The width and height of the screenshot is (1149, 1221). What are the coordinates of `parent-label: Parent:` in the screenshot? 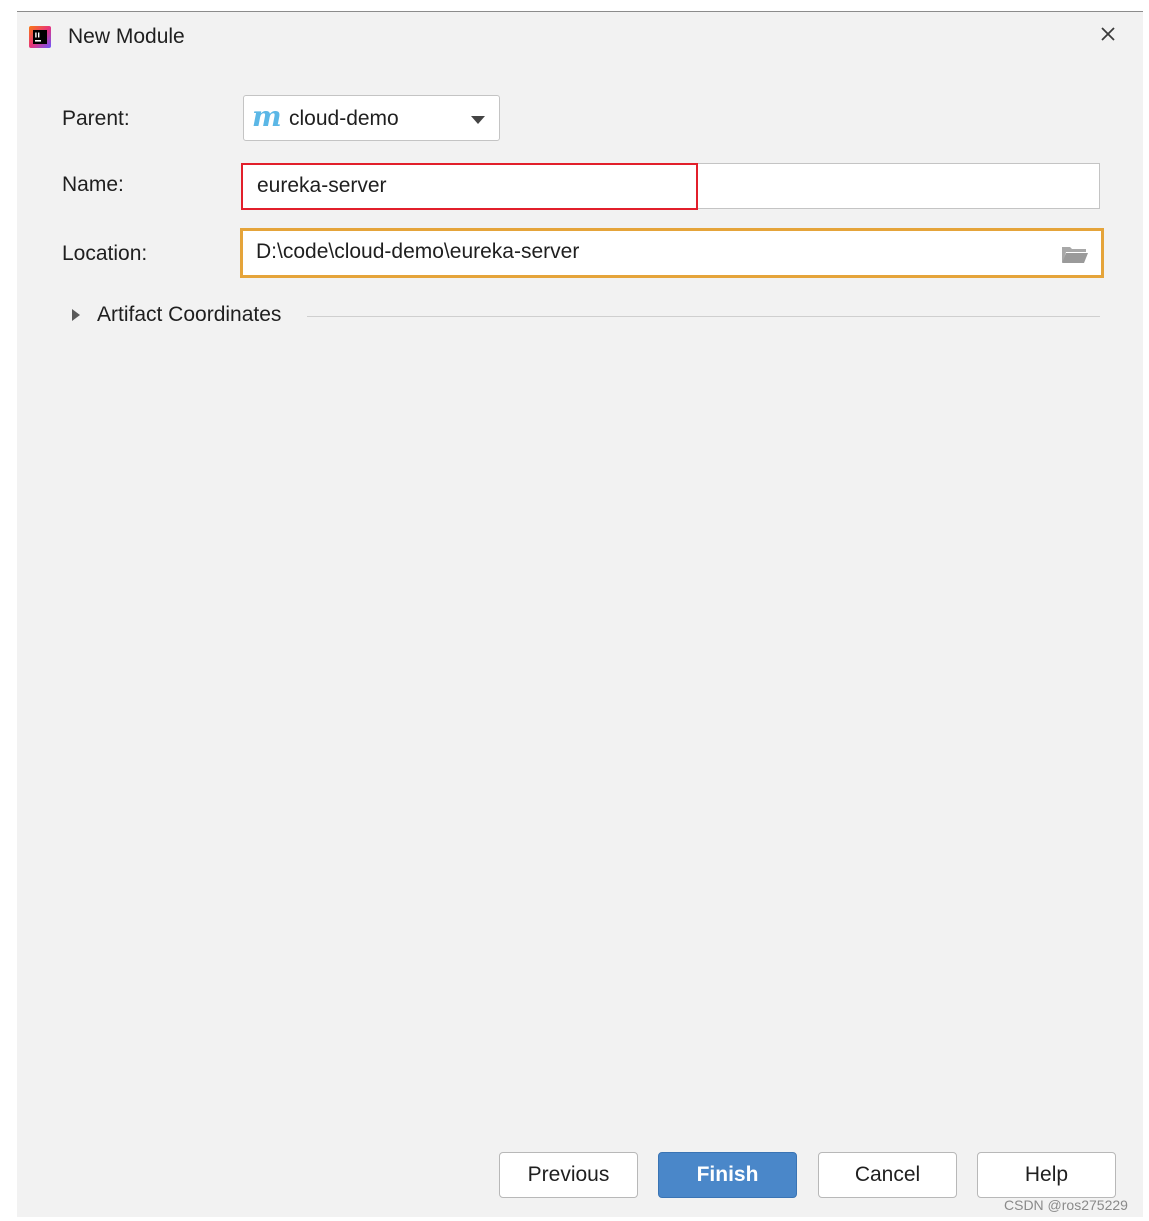 It's located at (96, 118).